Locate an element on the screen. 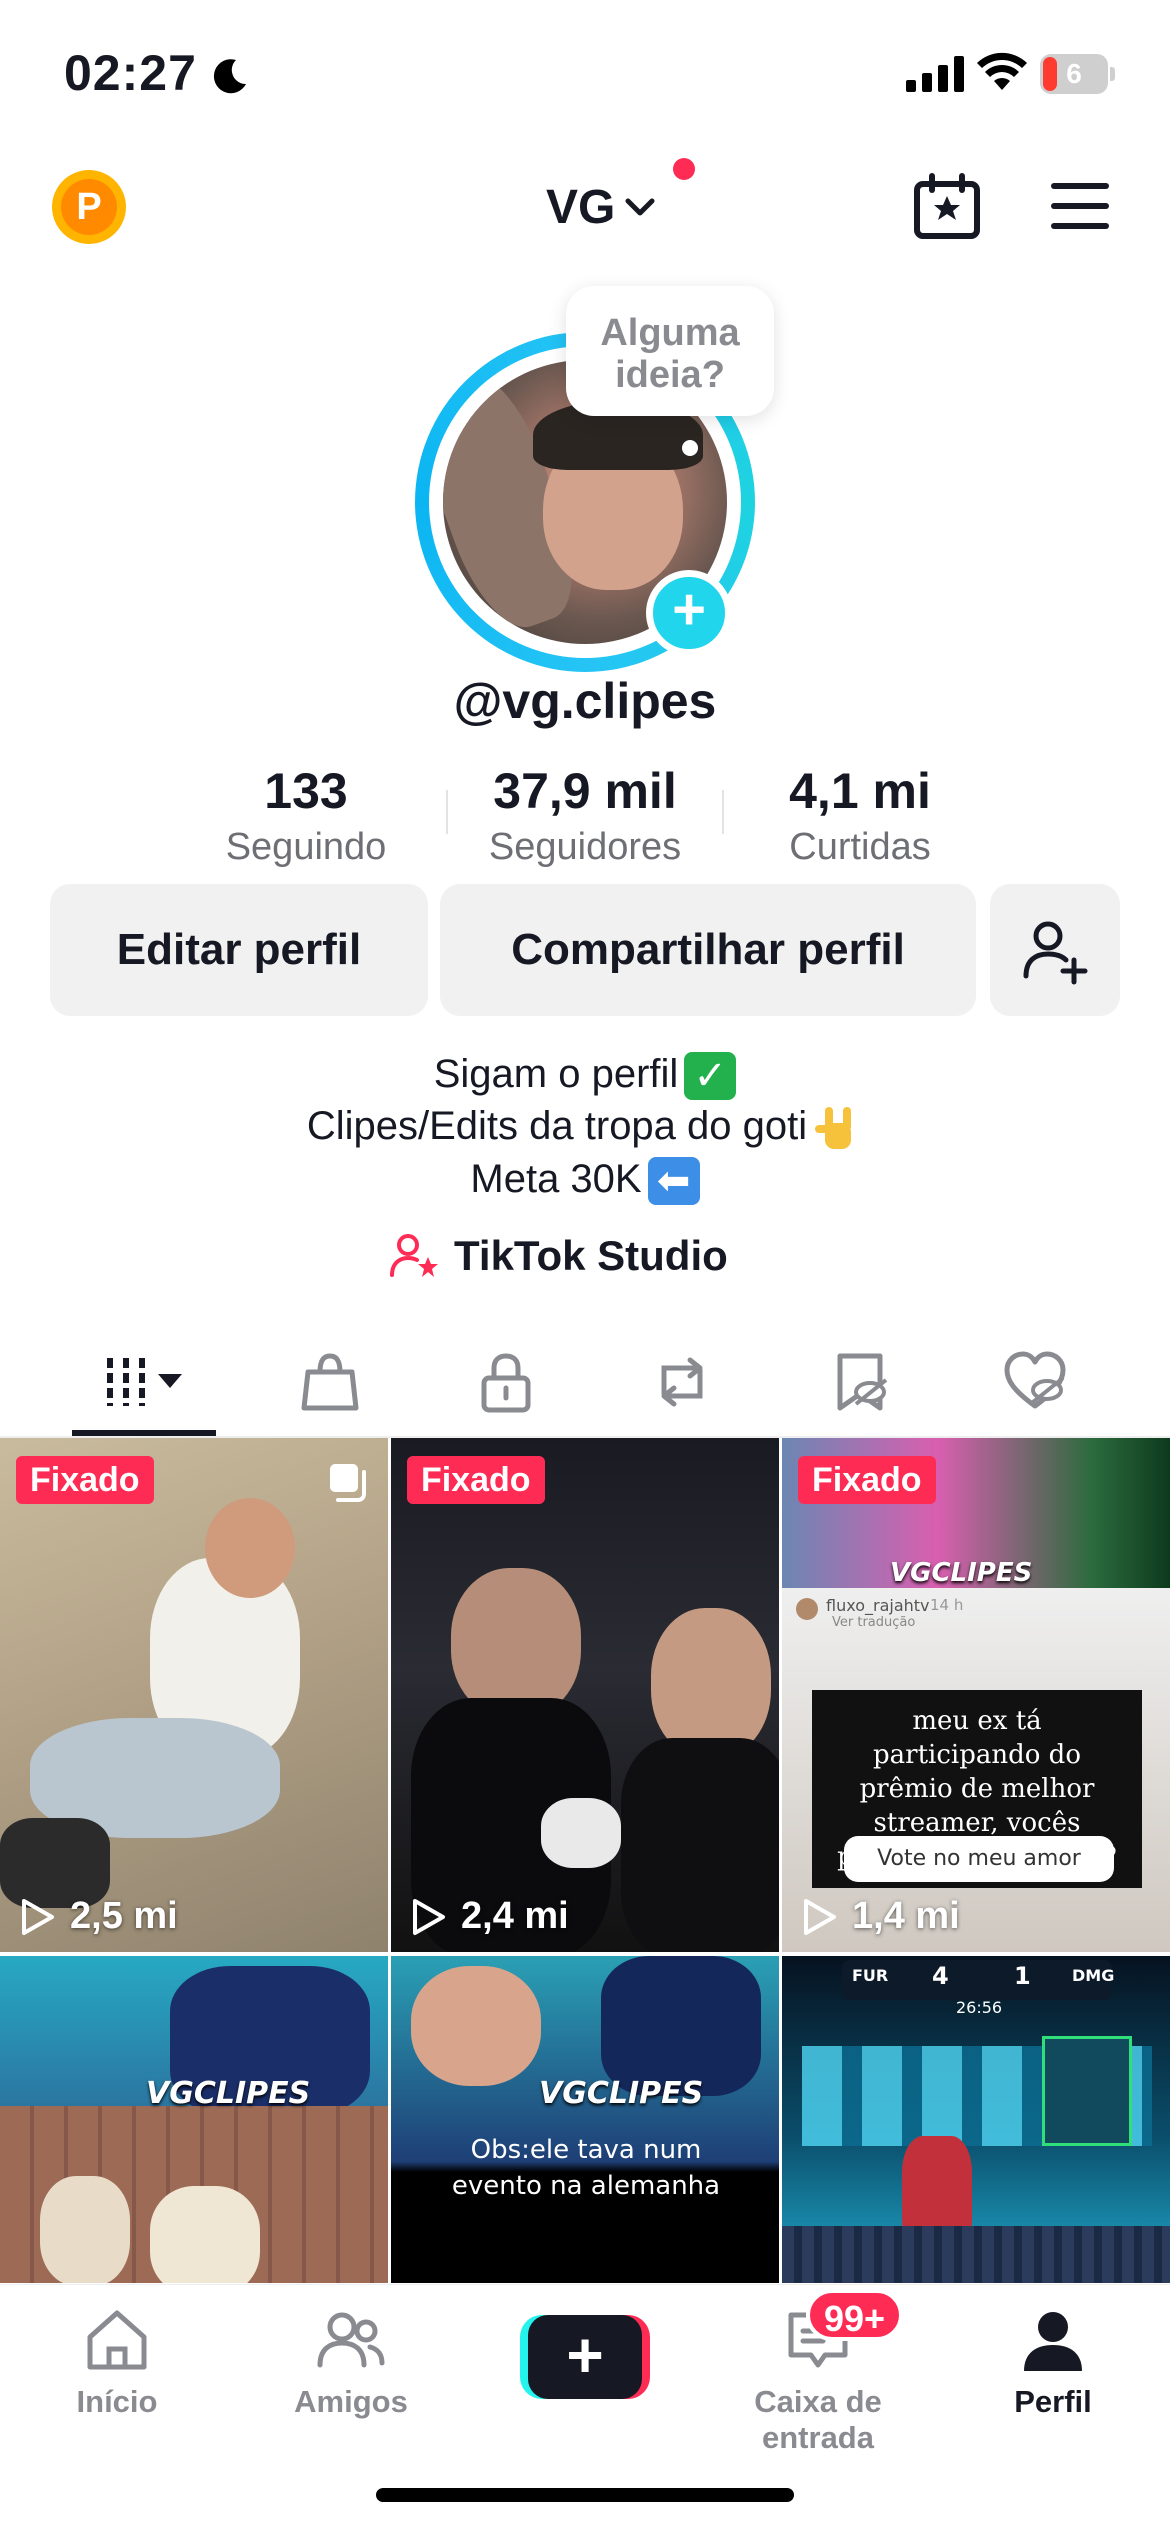 The image size is (1170, 2532). status-bar: 02:27 6 is located at coordinates (585, 75).